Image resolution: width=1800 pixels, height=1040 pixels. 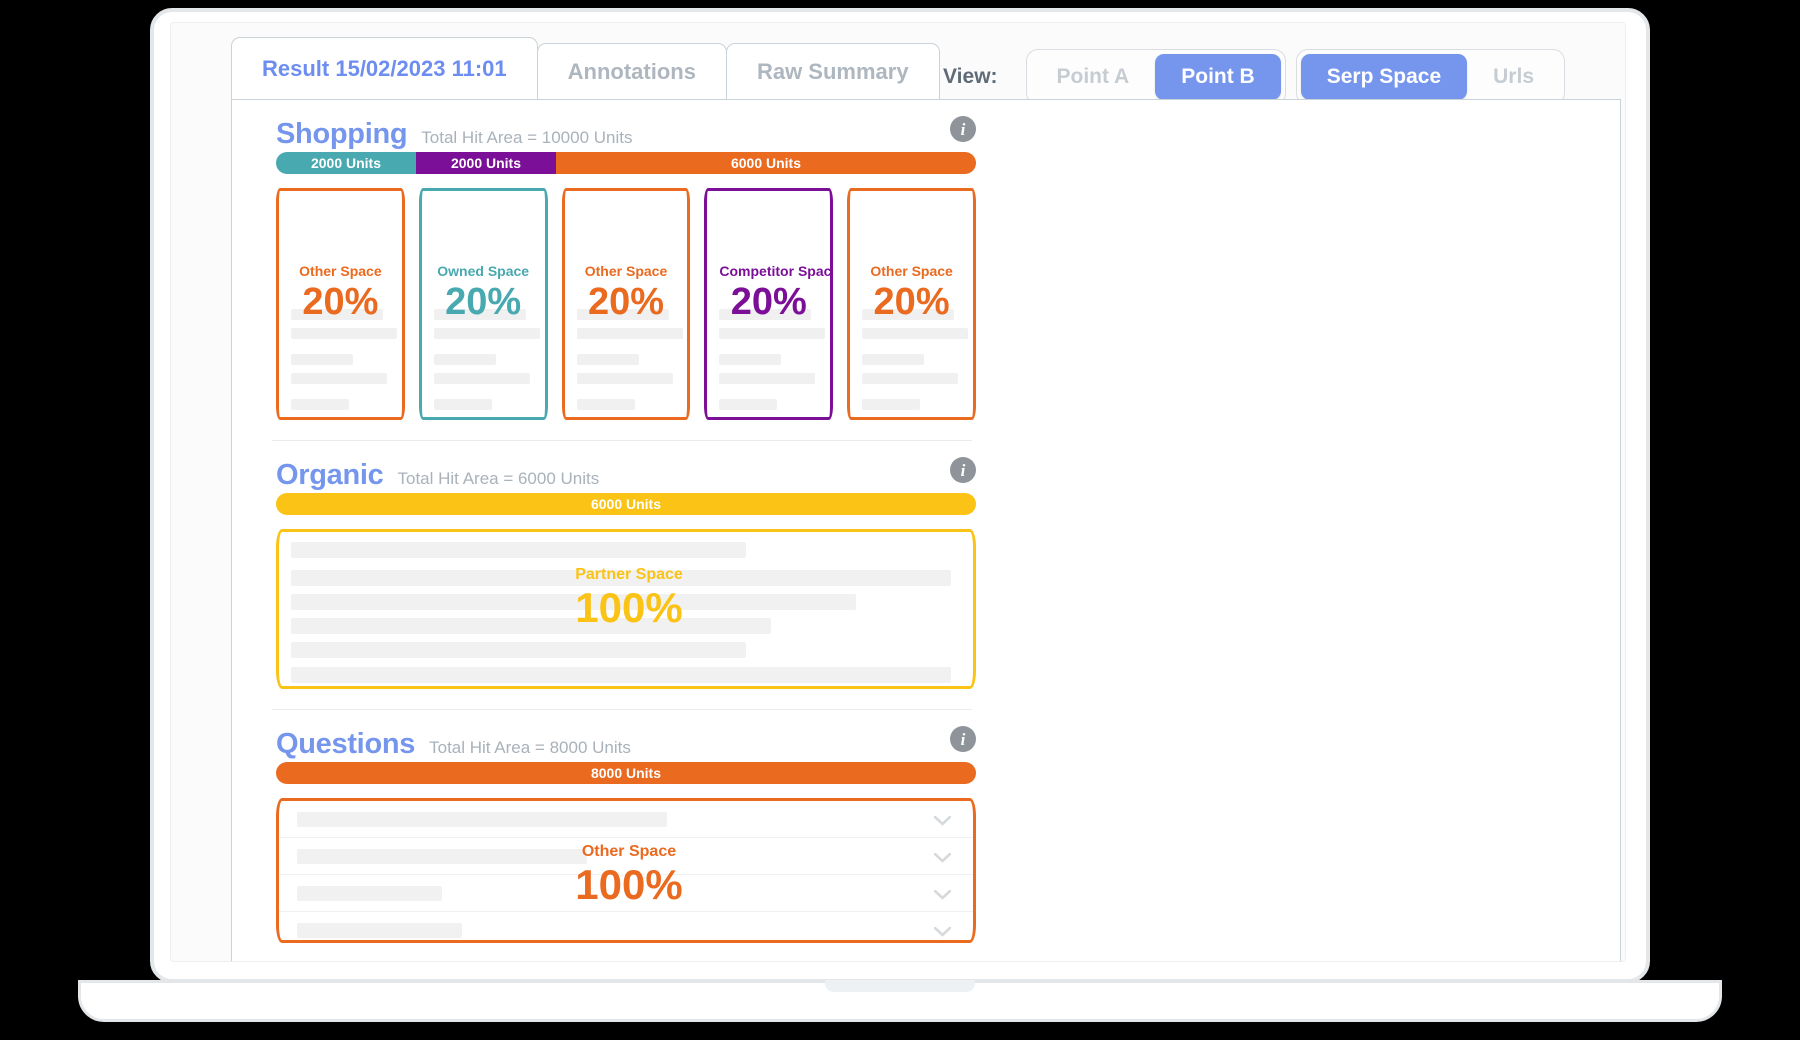 I want to click on section-header: Questions Total Hit Area = 8000 Units i, so click(x=626, y=735).